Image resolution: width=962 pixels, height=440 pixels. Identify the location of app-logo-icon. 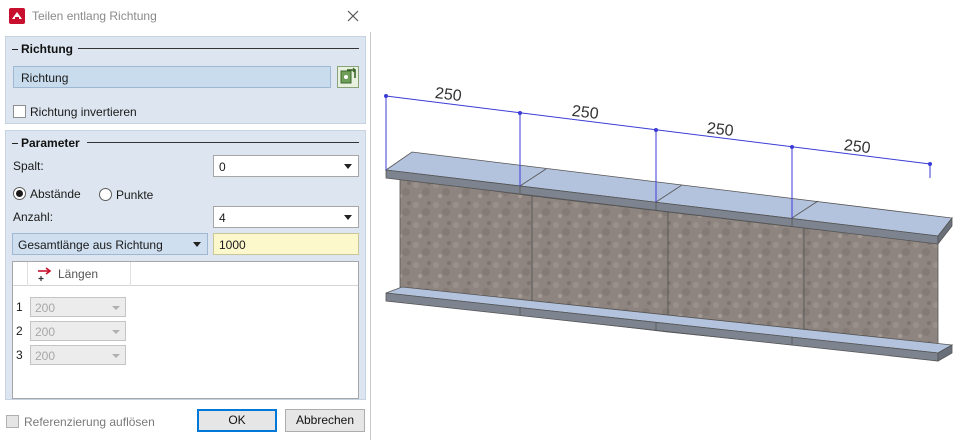
(17, 16).